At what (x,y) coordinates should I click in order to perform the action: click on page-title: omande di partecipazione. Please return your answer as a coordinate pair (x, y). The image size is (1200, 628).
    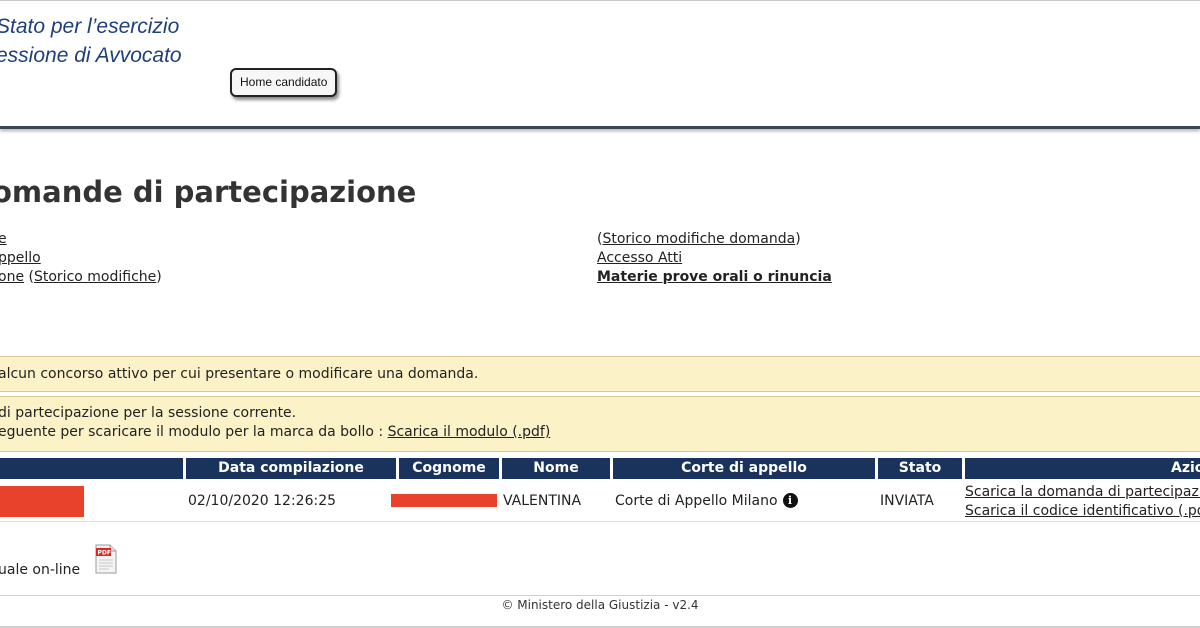
    Looking at the image, I should click on (208, 192).